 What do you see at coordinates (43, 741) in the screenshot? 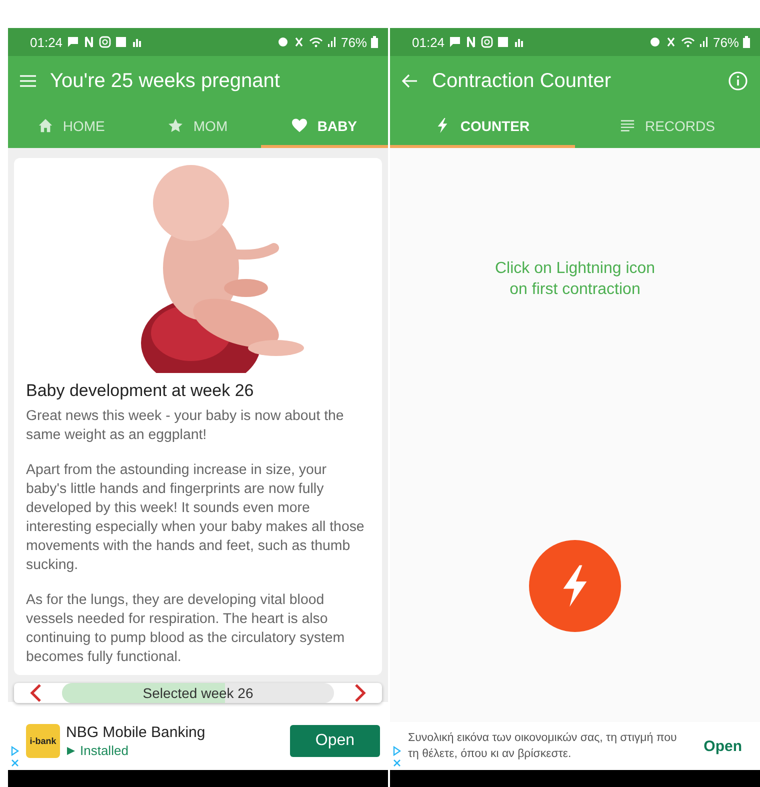
I see `app-logo: i-bank` at bounding box center [43, 741].